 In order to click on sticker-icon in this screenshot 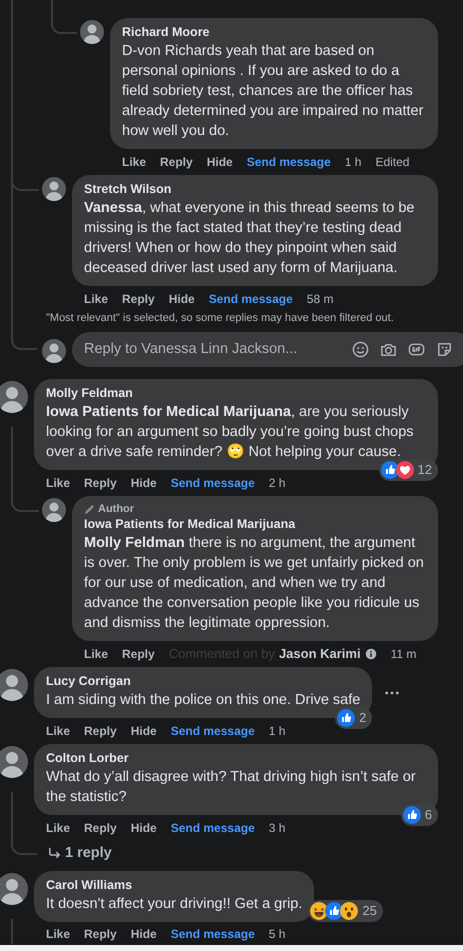, I will do `click(444, 349)`.